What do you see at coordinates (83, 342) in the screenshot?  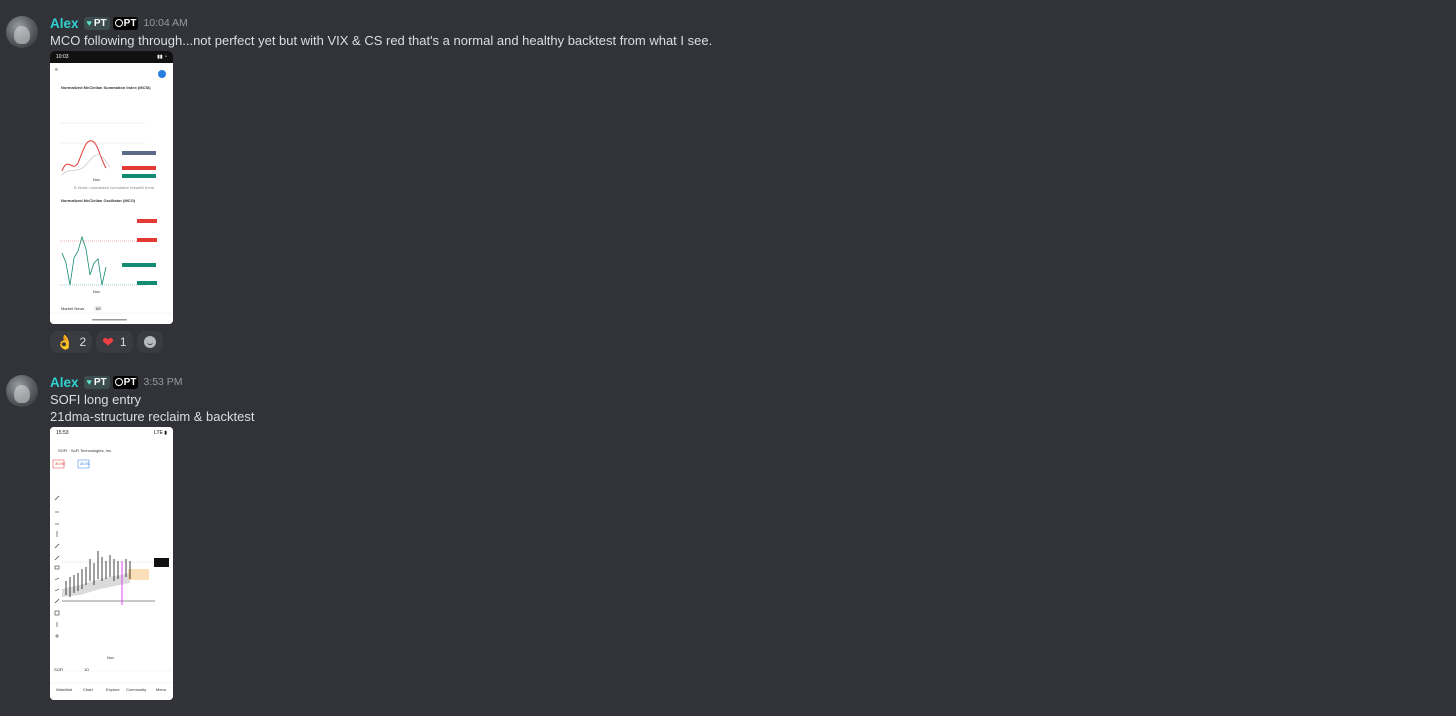 I see `reaction-count: 2` at bounding box center [83, 342].